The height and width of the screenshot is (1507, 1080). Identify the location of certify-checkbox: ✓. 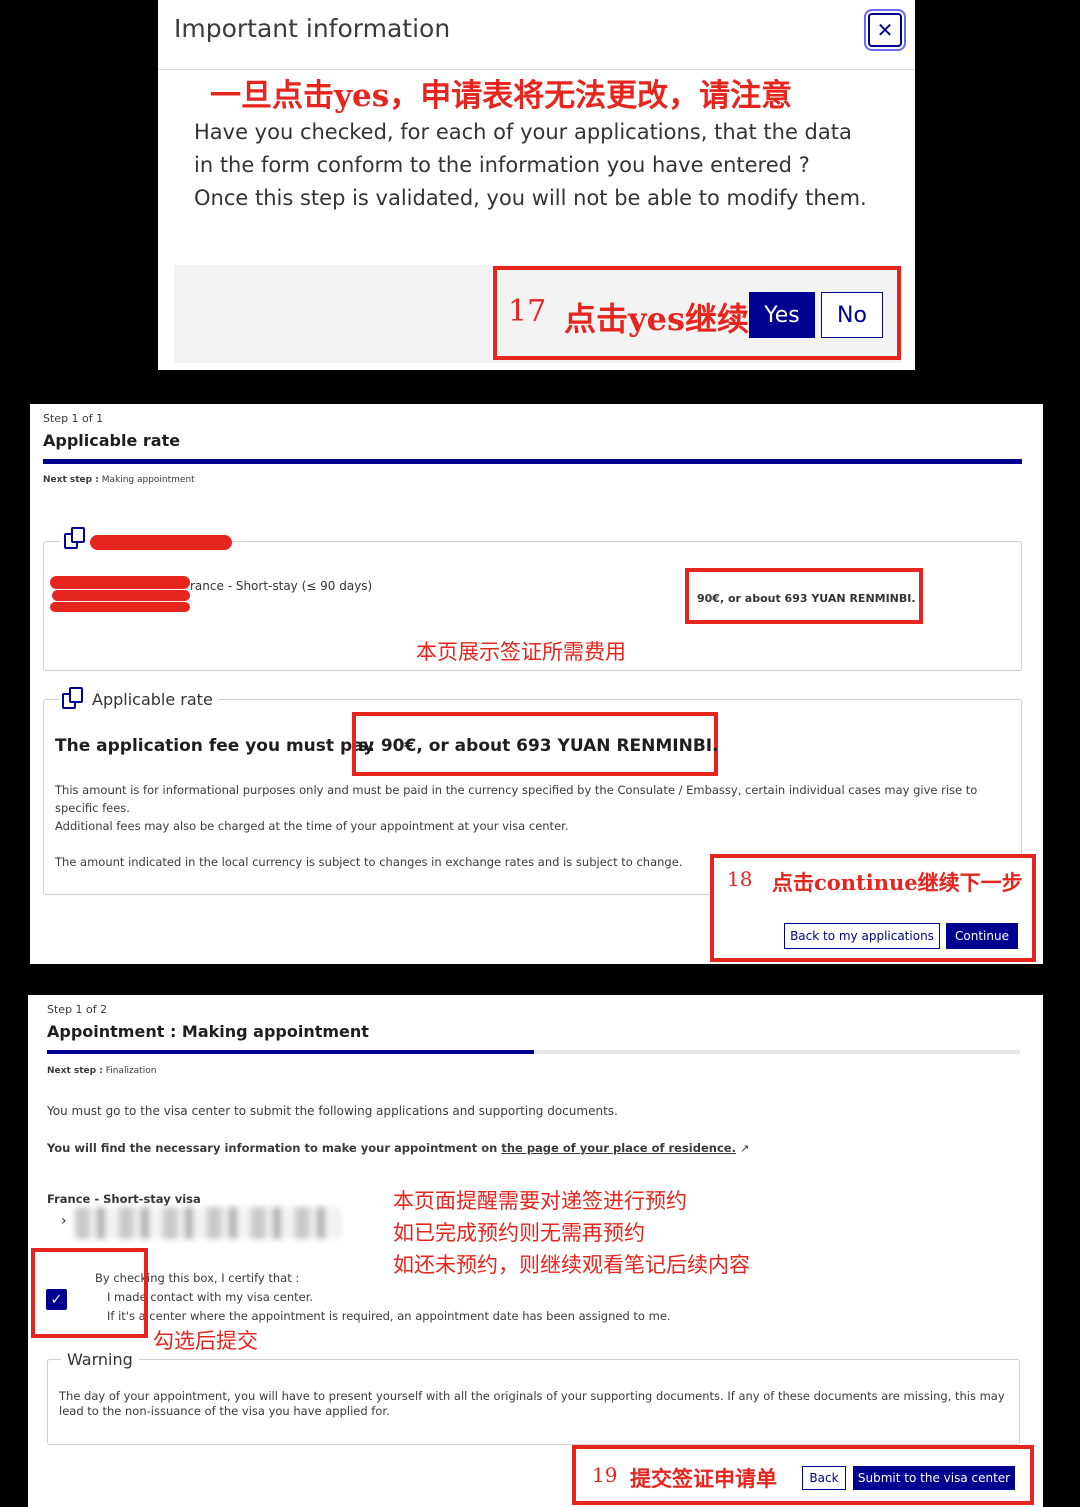
(56, 1299).